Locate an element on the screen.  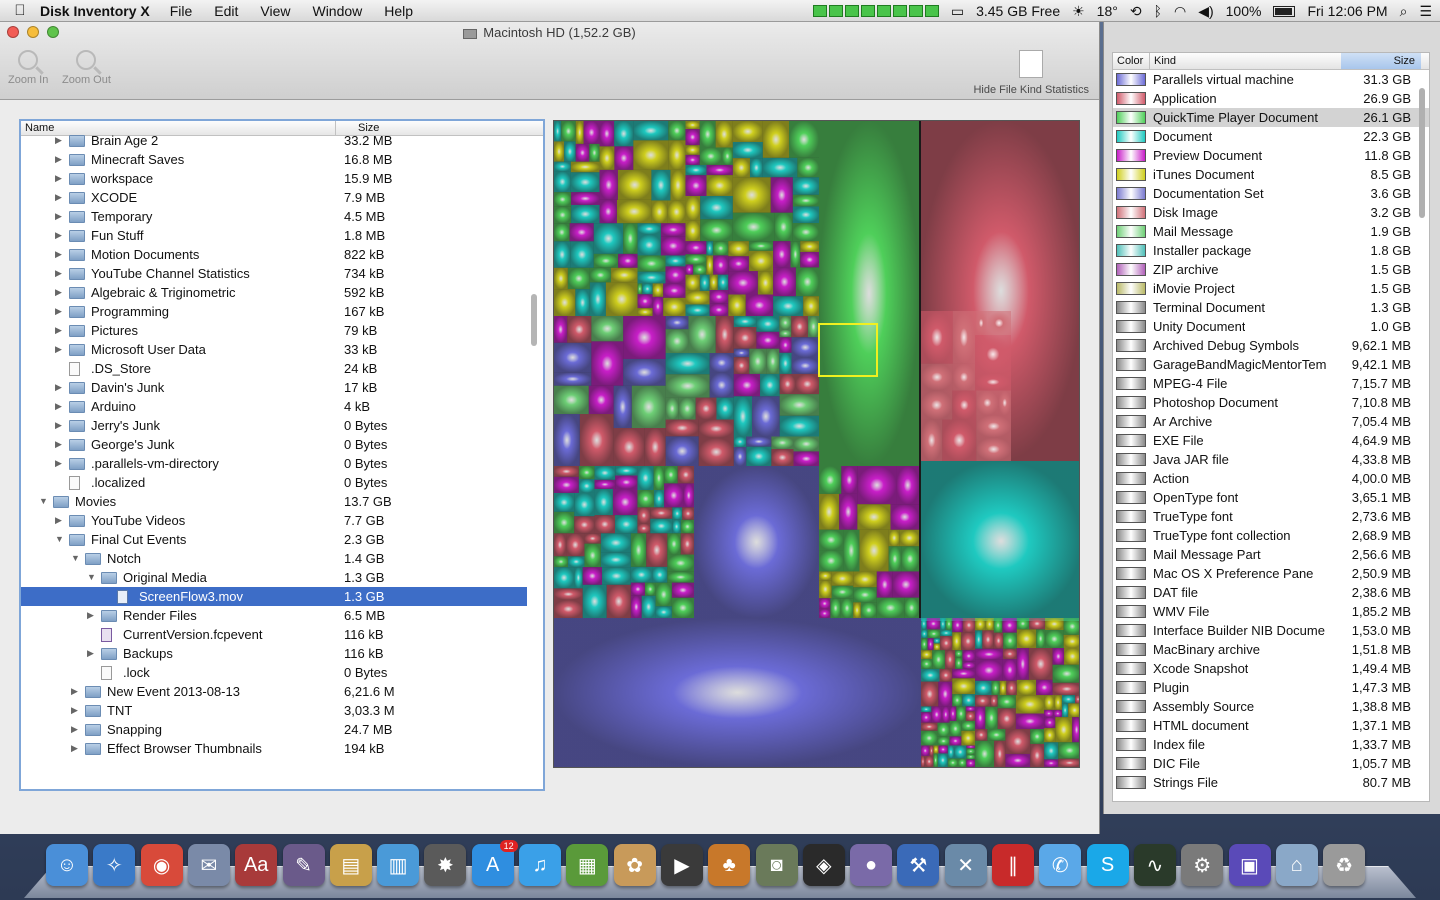
wifi-icon: ◠ is located at coordinates (1180, 11).